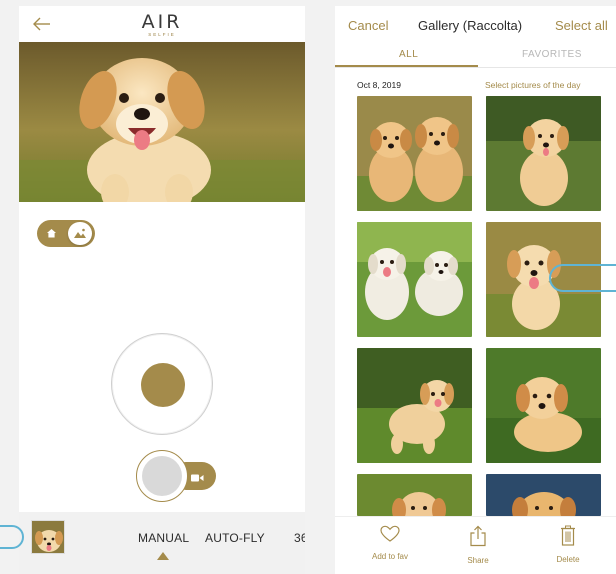 This screenshot has height=574, width=616. I want to click on add-to-fav-label: Add to fav, so click(390, 556).